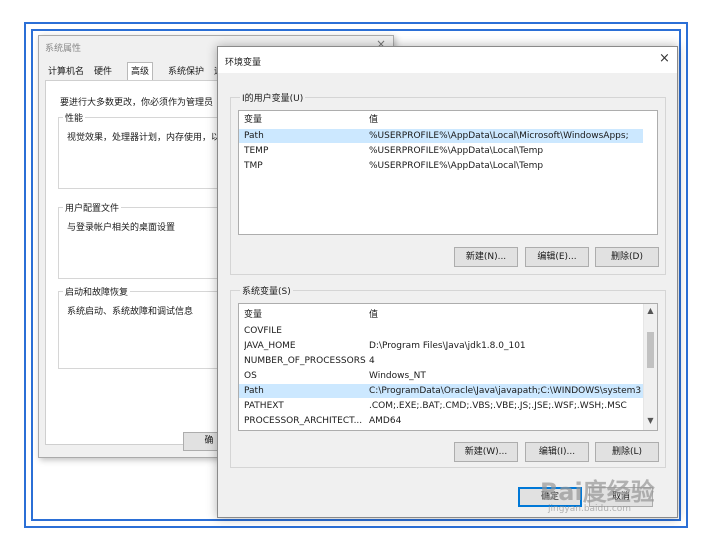 The image size is (710, 550). I want to click on baidu-watermark: Bai度经验 jingyan.baidu.com, so click(610, 497).